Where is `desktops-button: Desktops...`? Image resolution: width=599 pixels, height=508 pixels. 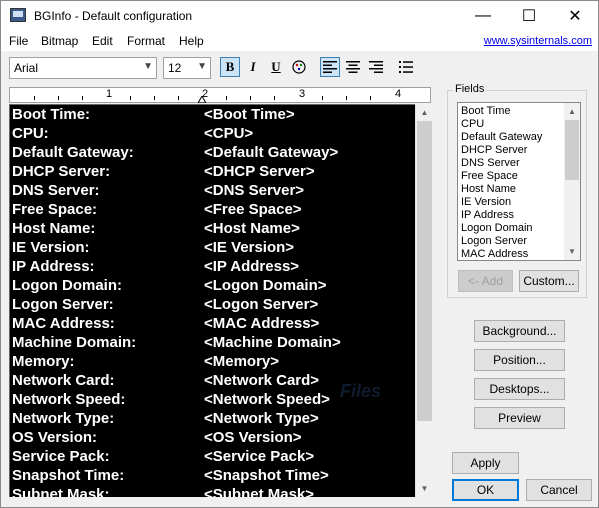 desktops-button: Desktops... is located at coordinates (519, 389).